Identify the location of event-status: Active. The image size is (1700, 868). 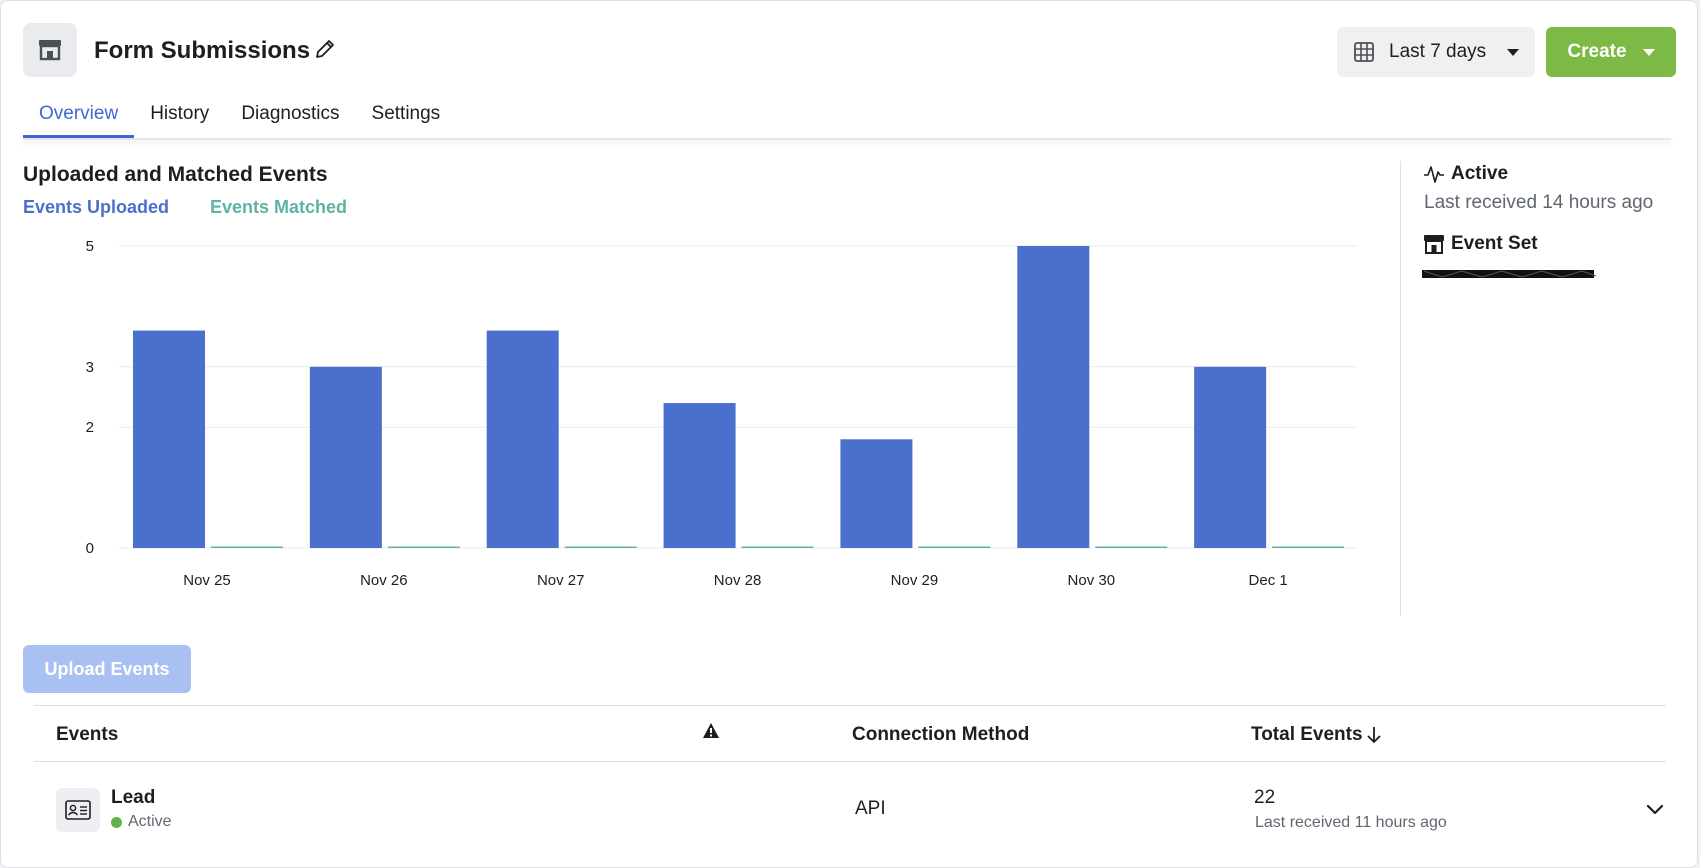
(141, 822).